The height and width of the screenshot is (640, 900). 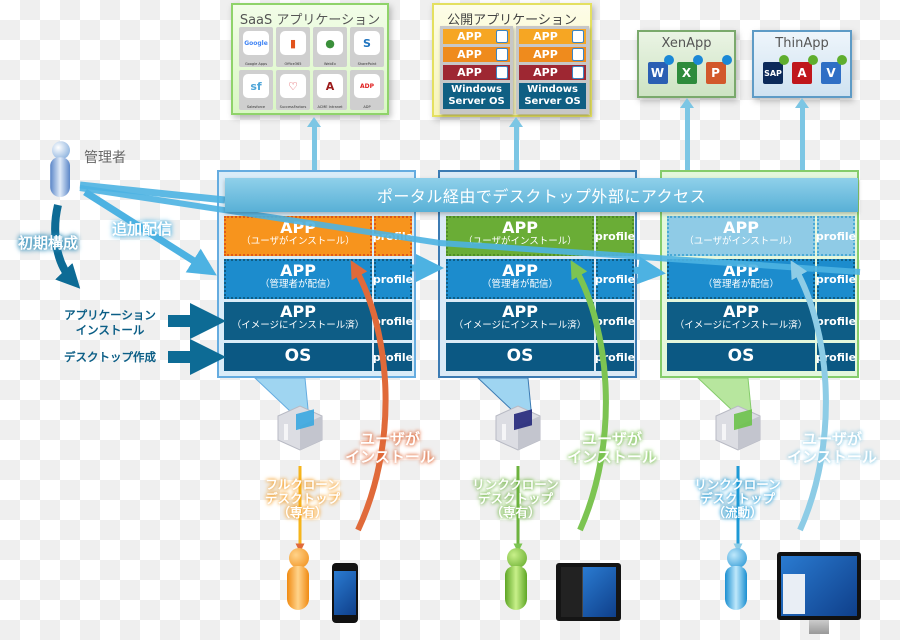 What do you see at coordinates (142, 229) in the screenshot?
I see `additional-delivery-label: 追加配信` at bounding box center [142, 229].